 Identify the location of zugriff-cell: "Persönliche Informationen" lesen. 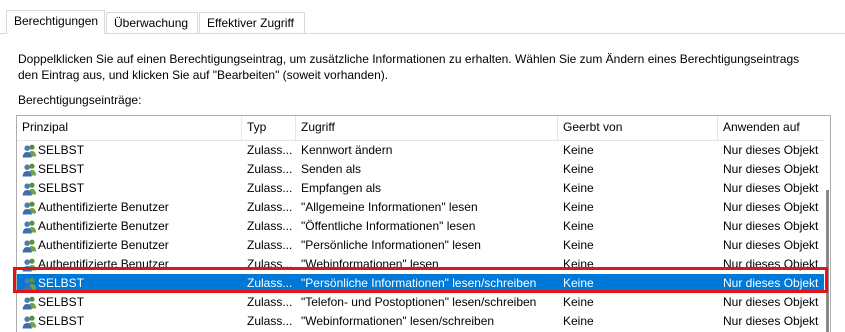
(391, 245).